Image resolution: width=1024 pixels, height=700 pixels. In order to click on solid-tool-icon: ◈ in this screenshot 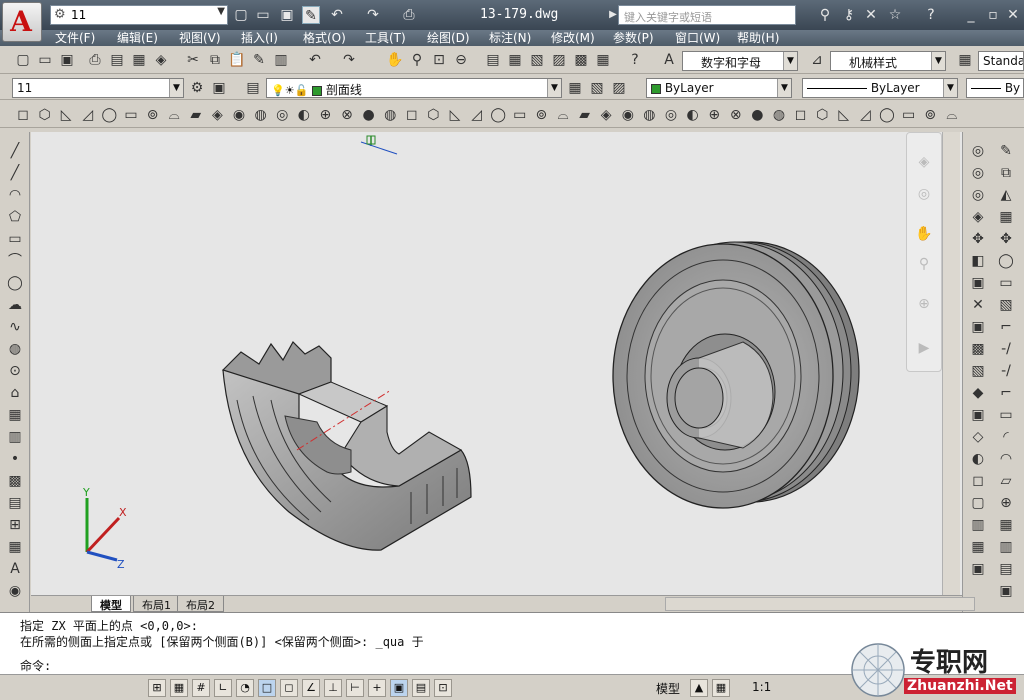, I will do `click(978, 217)`.